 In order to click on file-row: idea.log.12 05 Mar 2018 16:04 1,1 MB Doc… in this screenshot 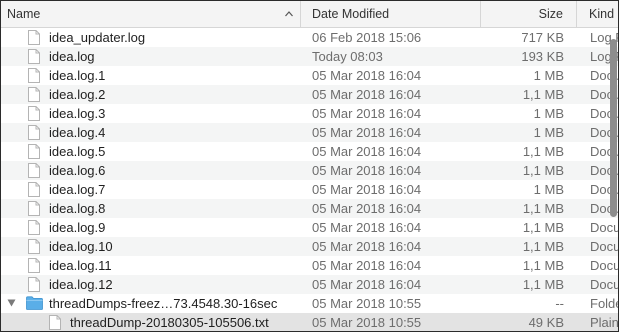, I will do `click(309, 284)`.